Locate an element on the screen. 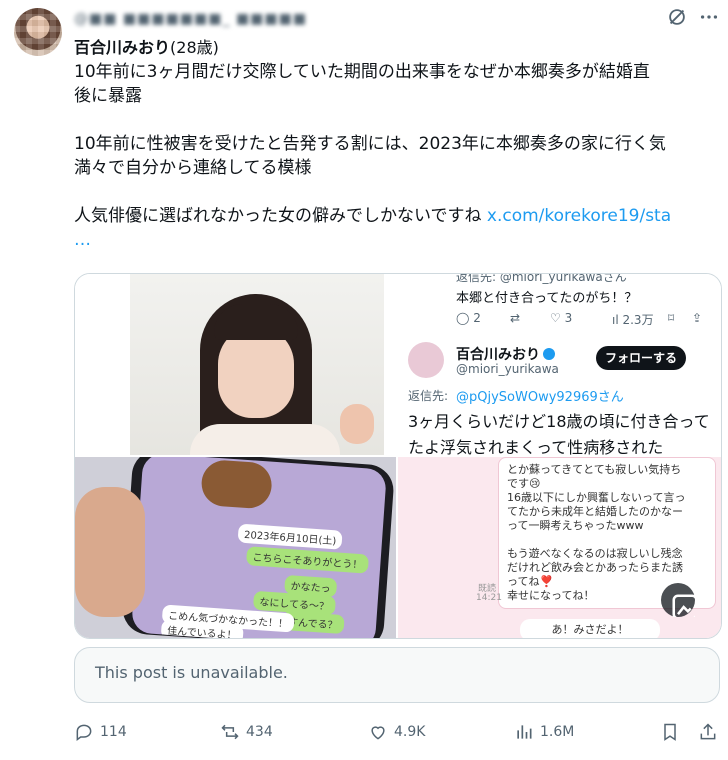 The height and width of the screenshot is (760, 728). reply-to-handle: @pQjySoWOwy92969さん is located at coordinates (540, 397).